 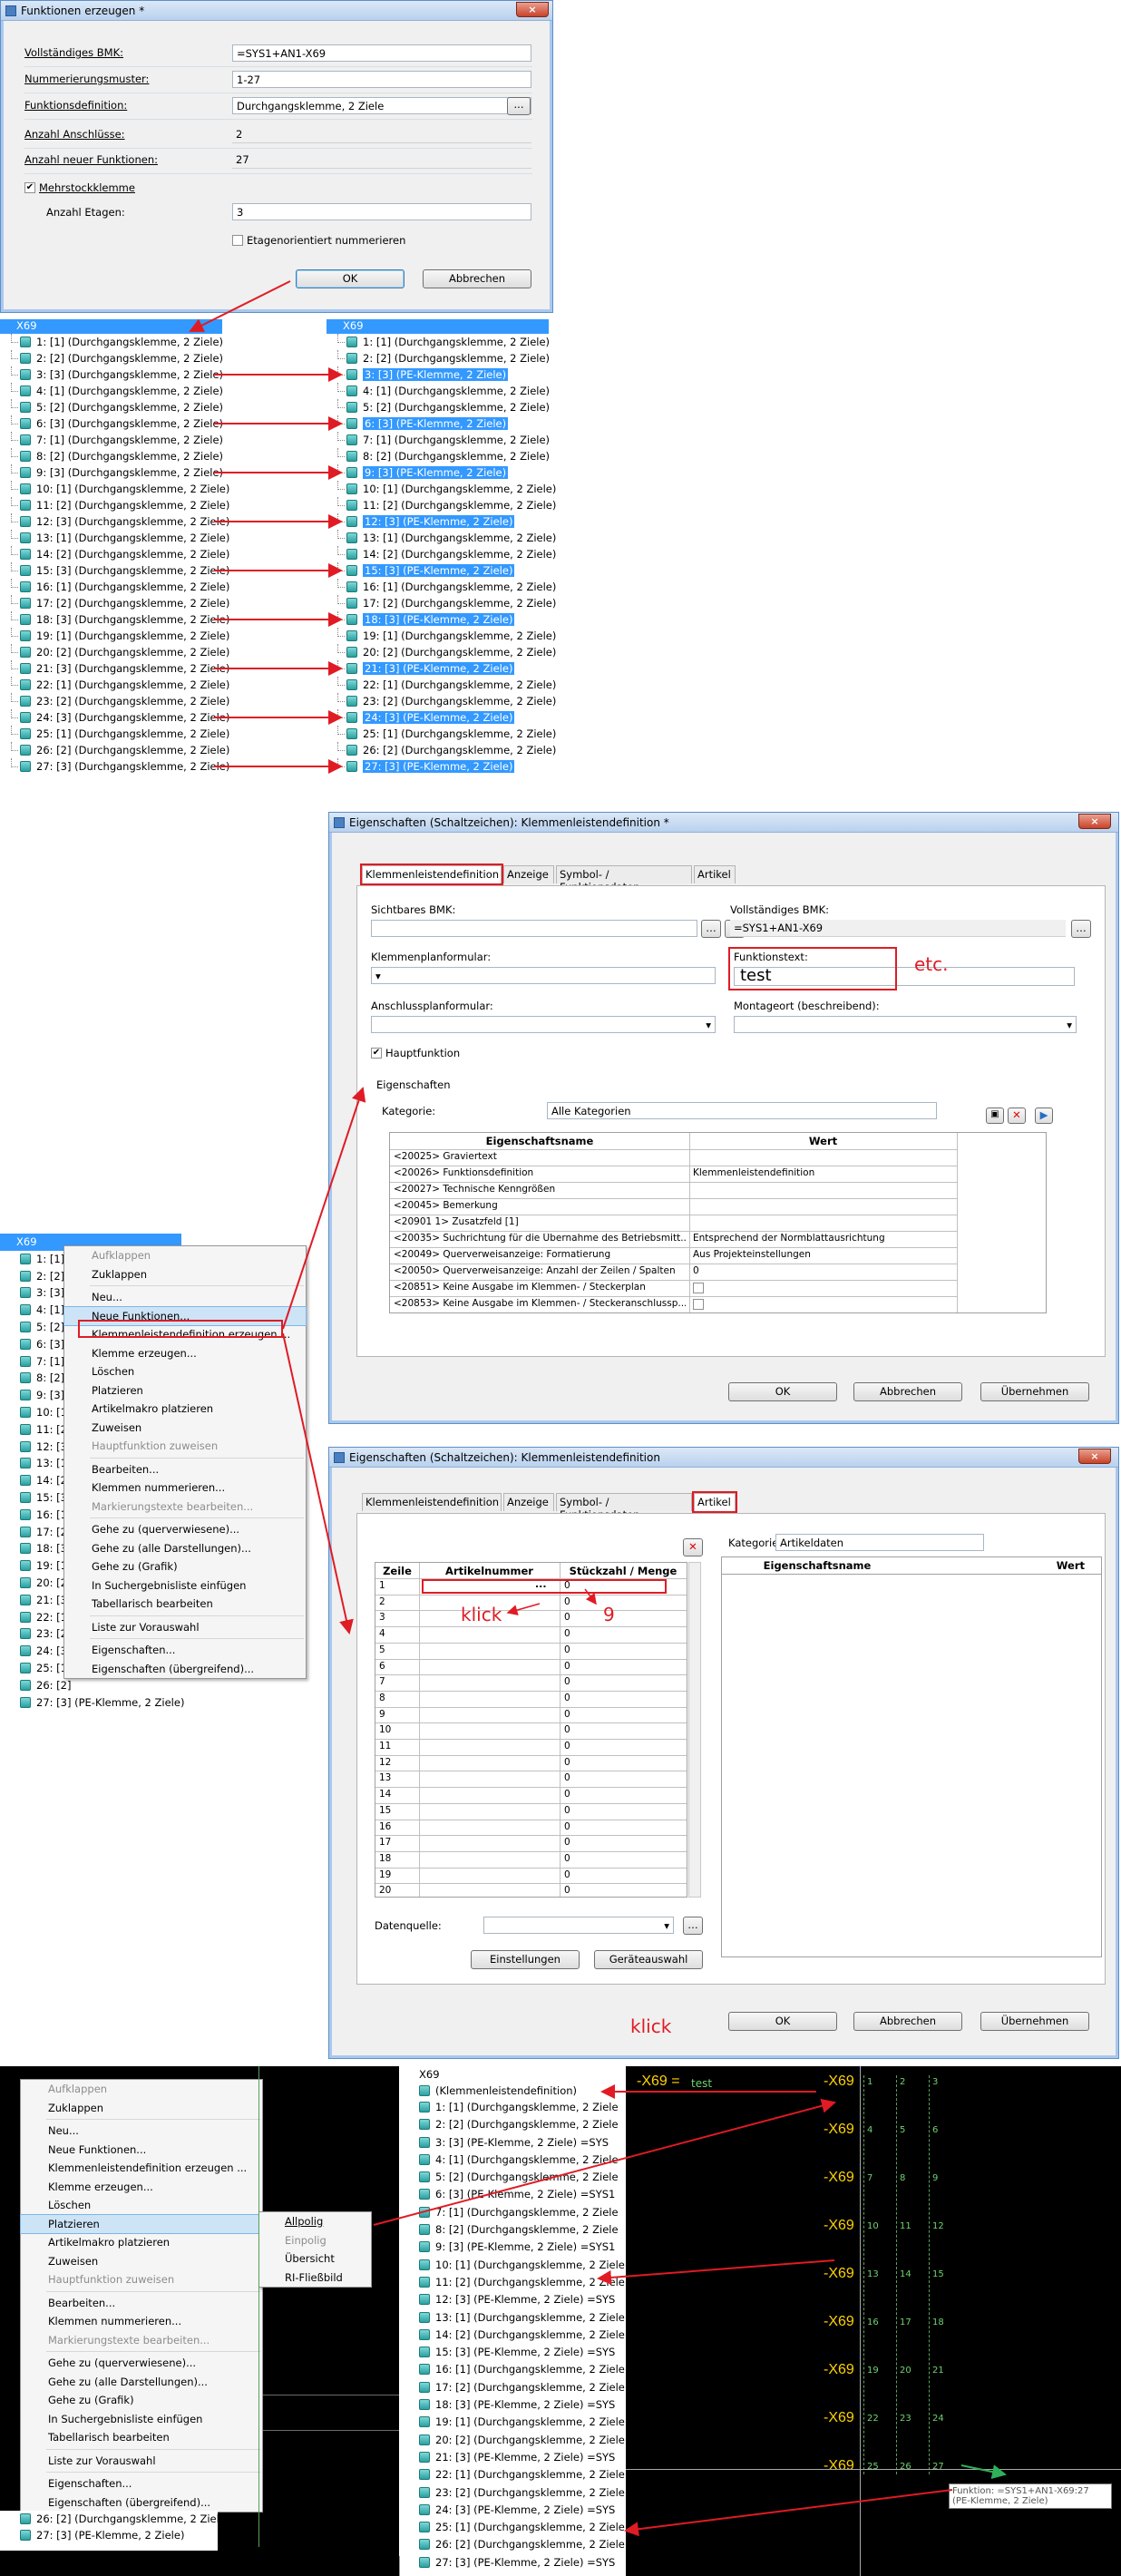 What do you see at coordinates (512, 2318) in the screenshot?
I see `tree-item: 13: [1] (Durchgangsklemme, 2 Ziele` at bounding box center [512, 2318].